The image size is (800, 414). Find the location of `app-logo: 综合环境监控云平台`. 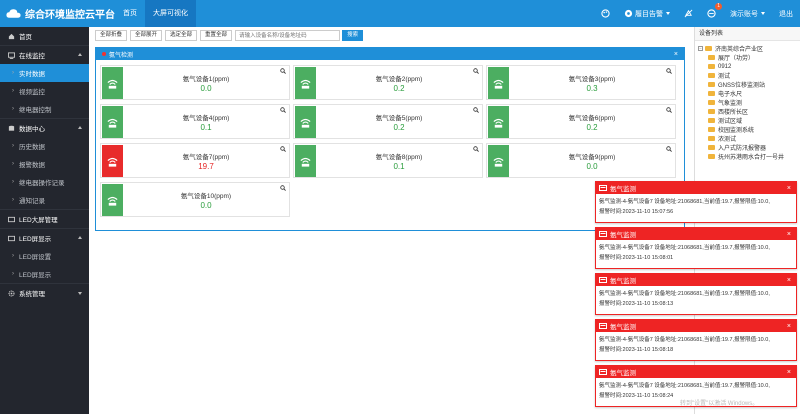

app-logo: 综合环境监控云平台 is located at coordinates (57, 13).